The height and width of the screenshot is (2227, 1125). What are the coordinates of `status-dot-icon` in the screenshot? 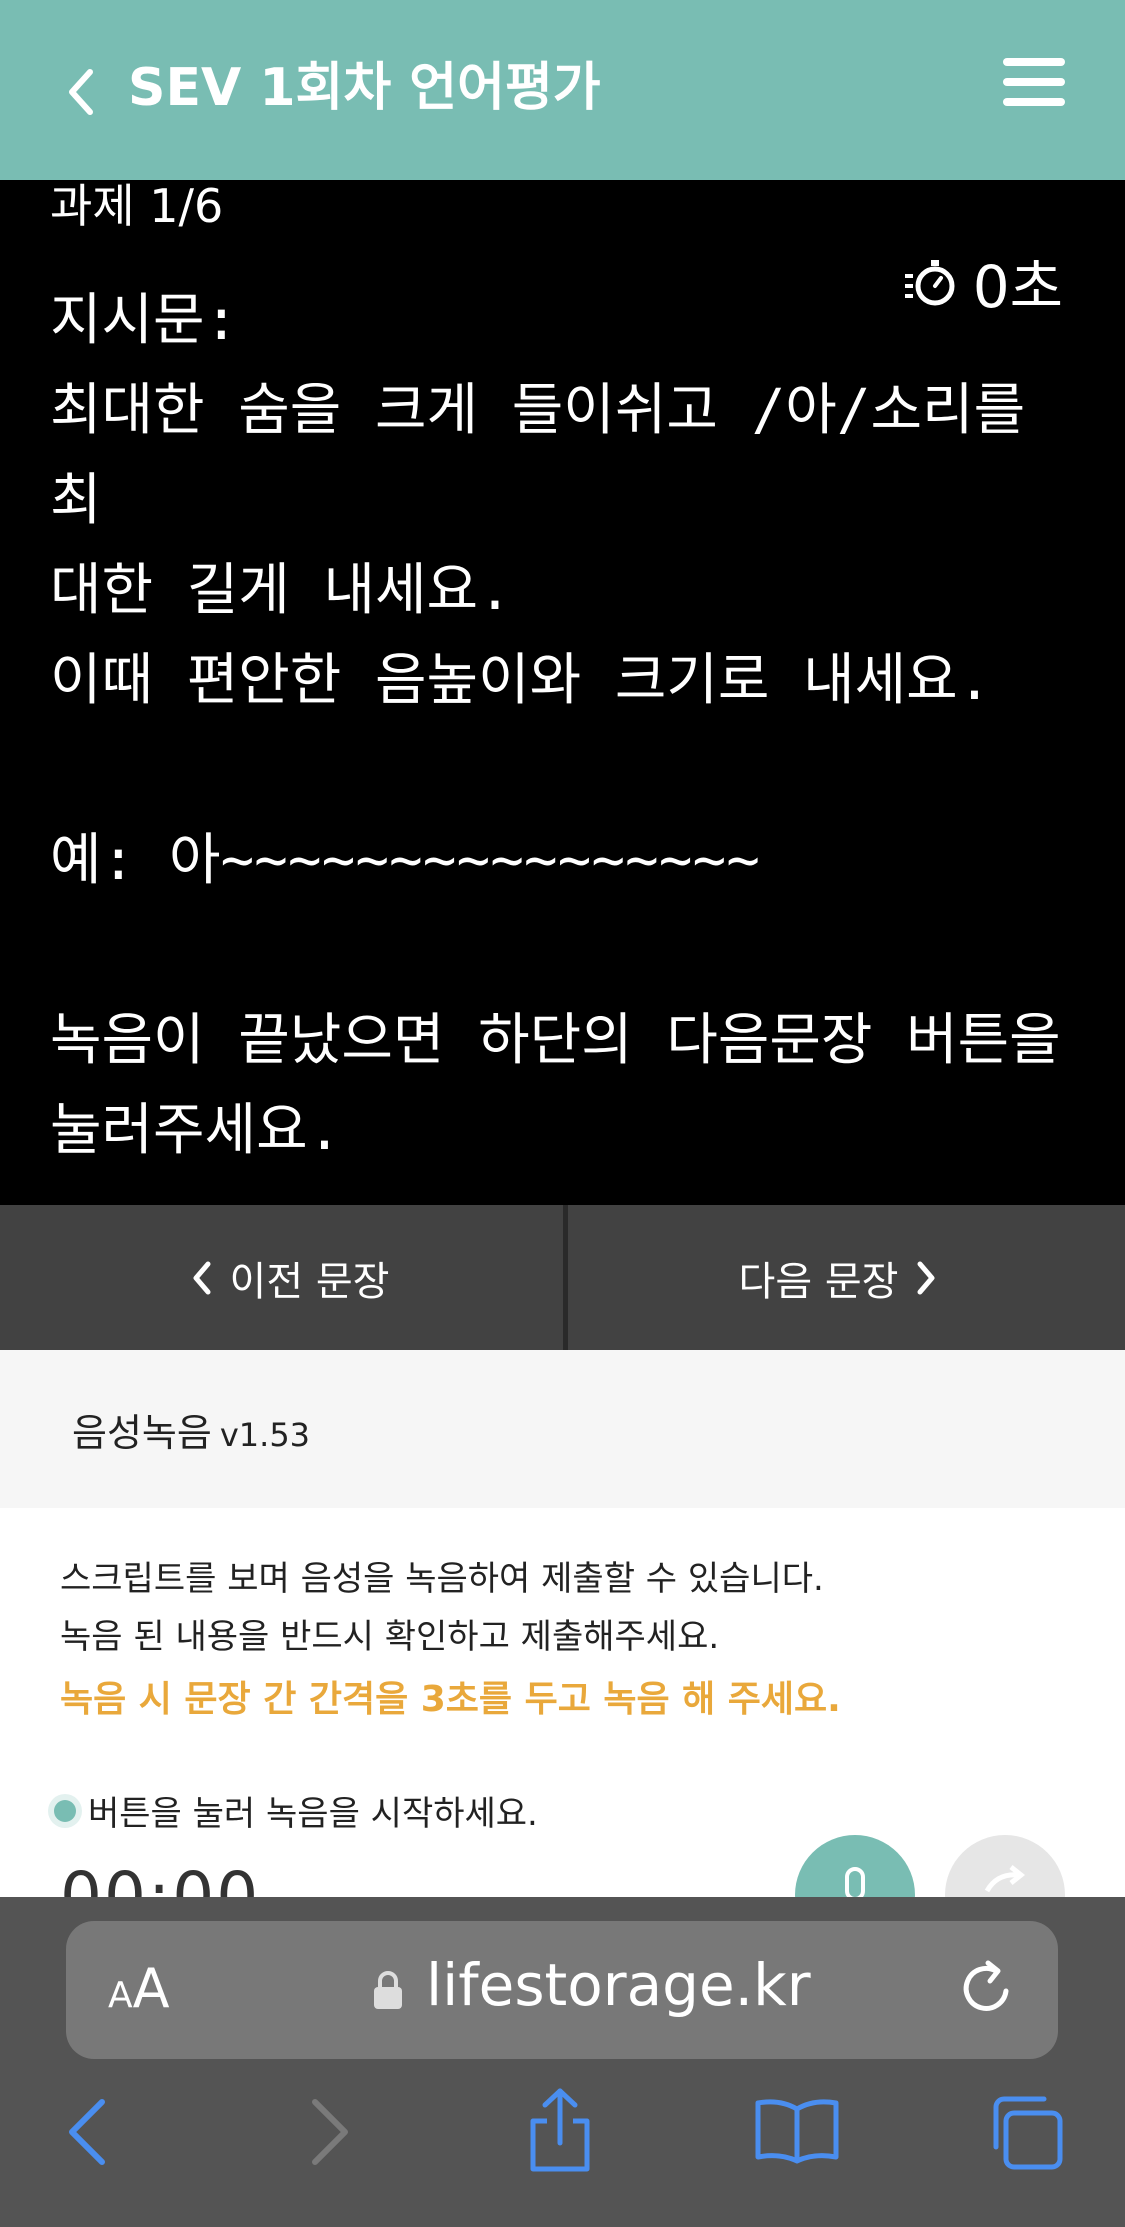 It's located at (65, 1810).